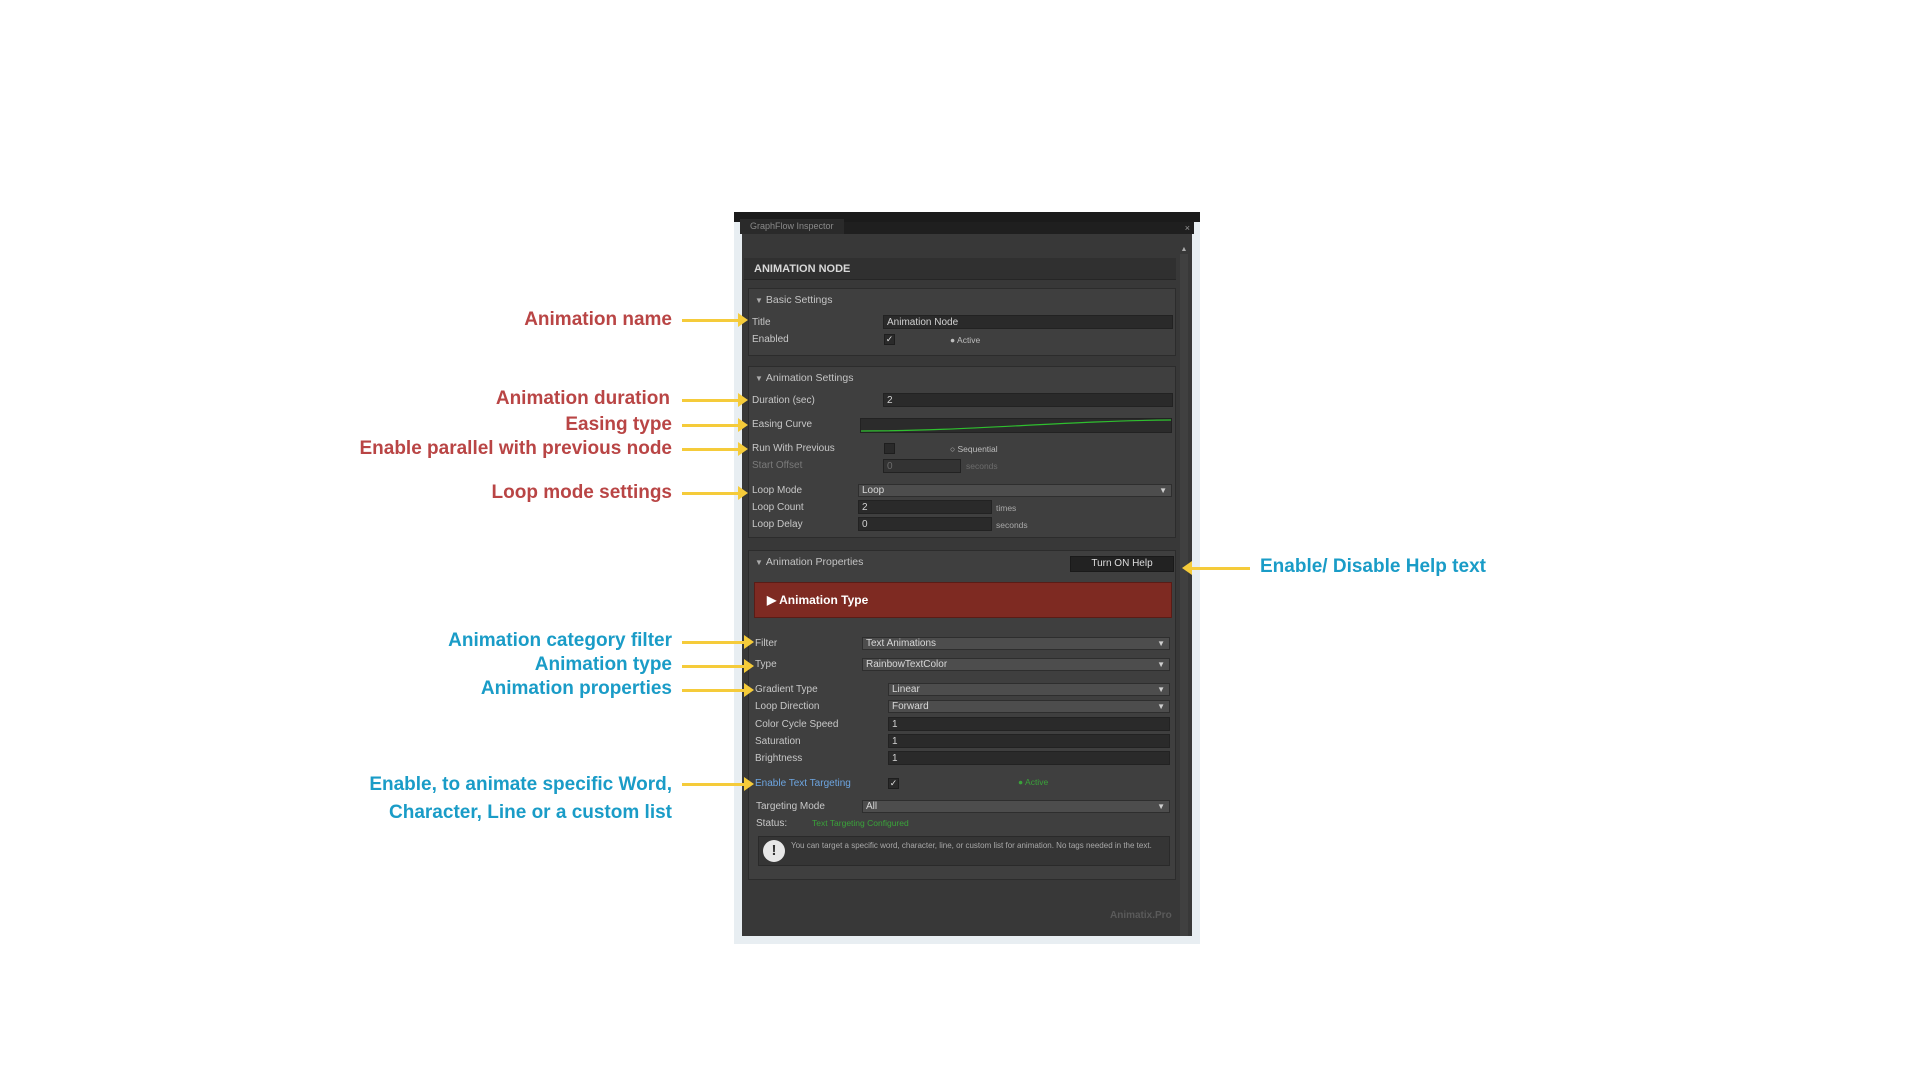 The height and width of the screenshot is (1080, 1920). I want to click on loop-count-field: 2, so click(925, 507).